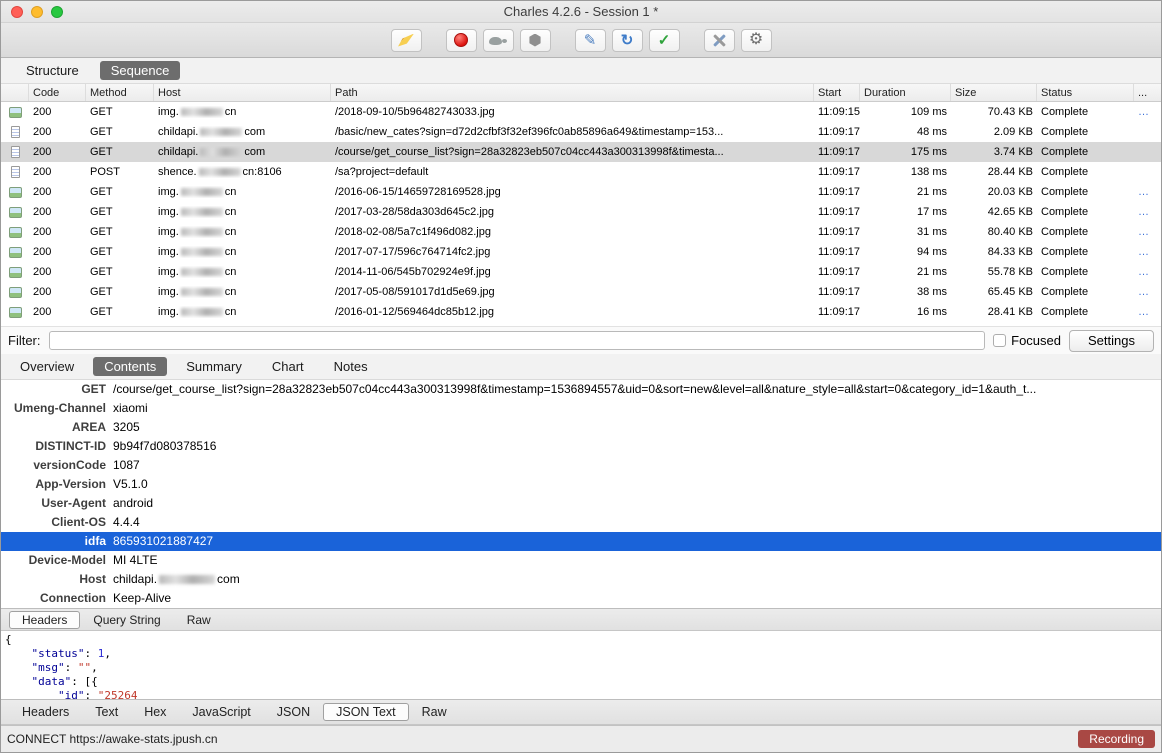 Image resolution: width=1162 pixels, height=753 pixels. Describe the element at coordinates (47, 366) in the screenshot. I see `tab-overview: Overview` at that location.